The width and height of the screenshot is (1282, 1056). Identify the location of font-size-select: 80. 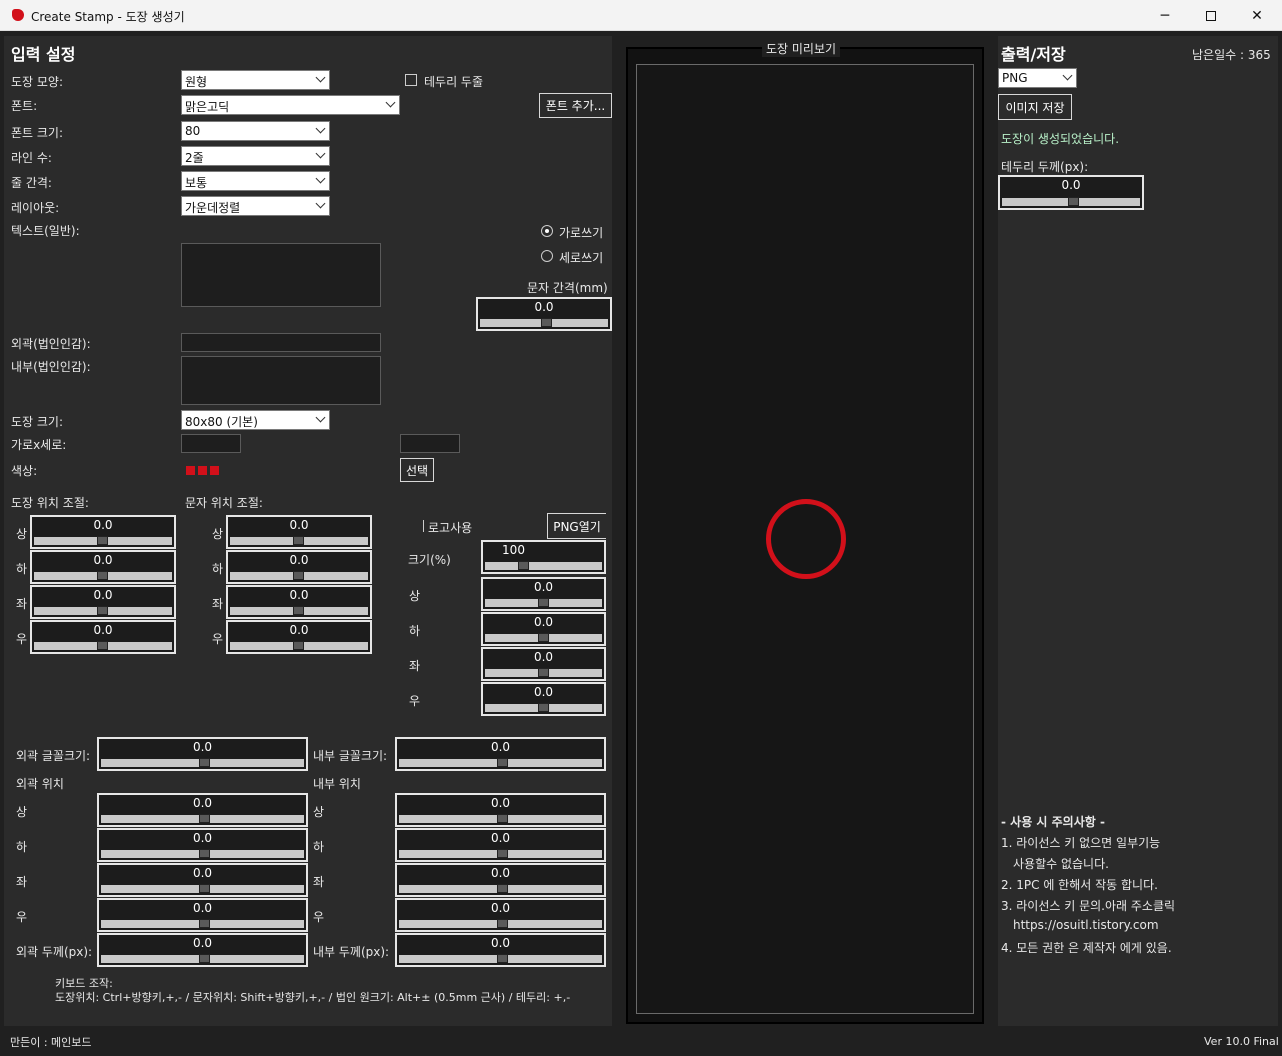
(255, 131).